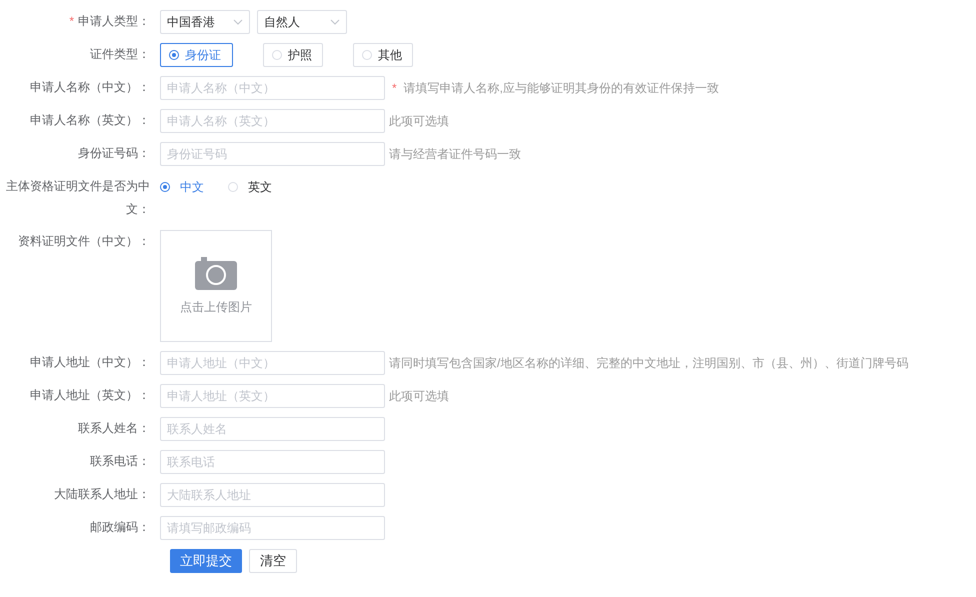 This screenshot has height=597, width=976. I want to click on input-field: 申请人名称（中文）, so click(272, 88).